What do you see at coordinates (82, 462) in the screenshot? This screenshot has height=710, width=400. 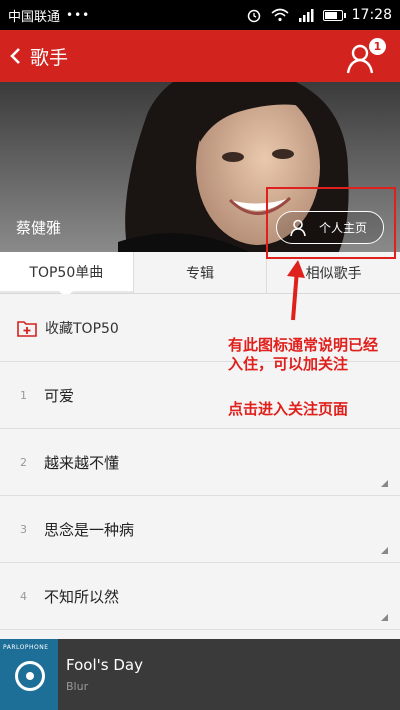 I see `song-title: 越来越不懂` at bounding box center [82, 462].